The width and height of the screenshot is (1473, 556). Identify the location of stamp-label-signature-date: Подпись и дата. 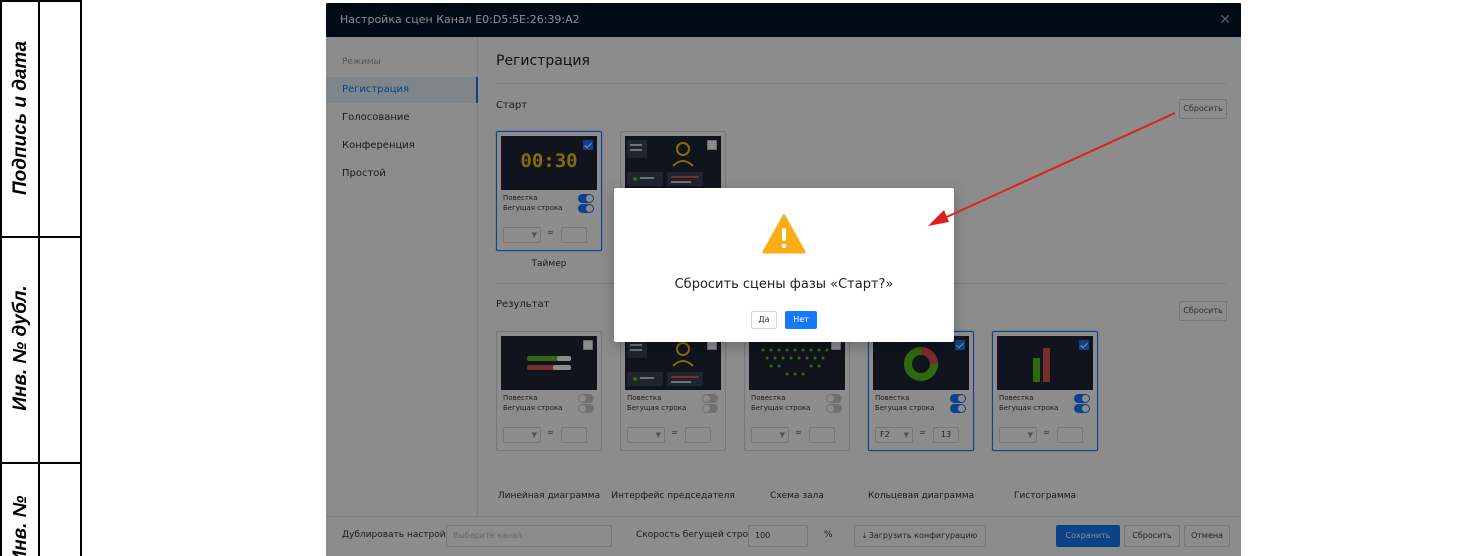
(20, 118).